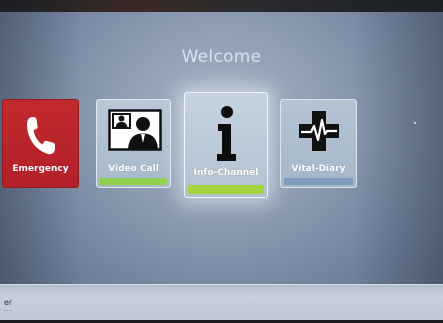  I want to click on vital-diary-tile: Vital-Diary, so click(318, 143).